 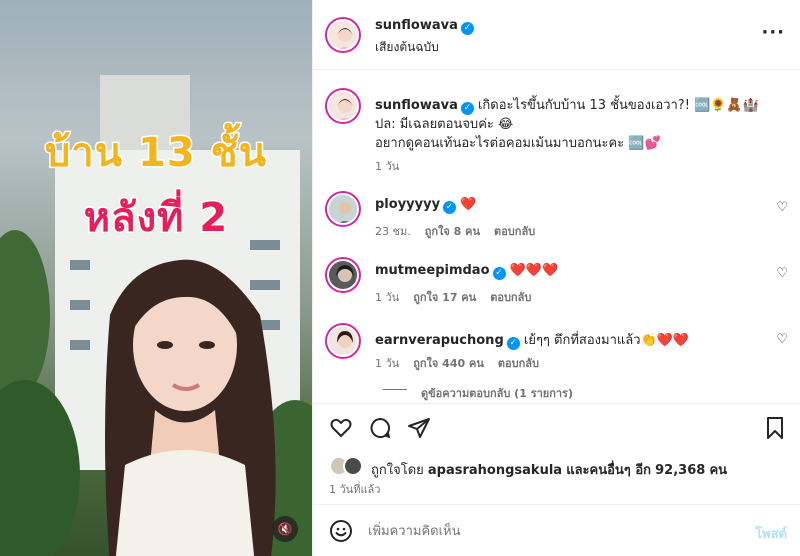 What do you see at coordinates (432, 270) in the screenshot?
I see `comment-username: mutmeepimdao` at bounding box center [432, 270].